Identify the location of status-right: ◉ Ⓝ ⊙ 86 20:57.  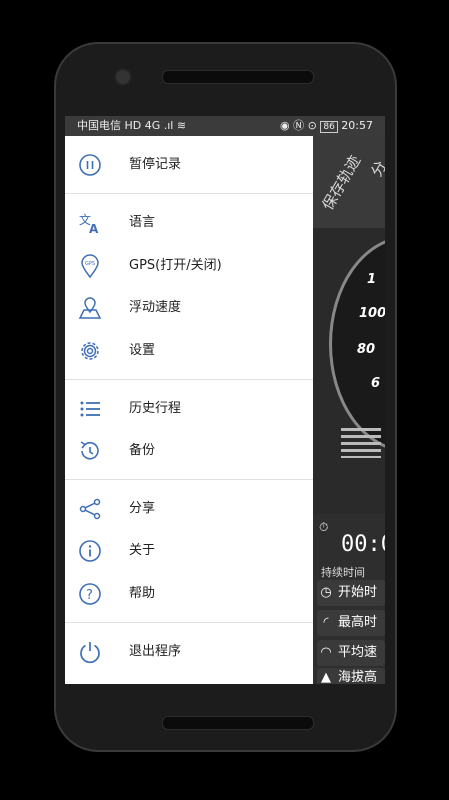
(326, 126).